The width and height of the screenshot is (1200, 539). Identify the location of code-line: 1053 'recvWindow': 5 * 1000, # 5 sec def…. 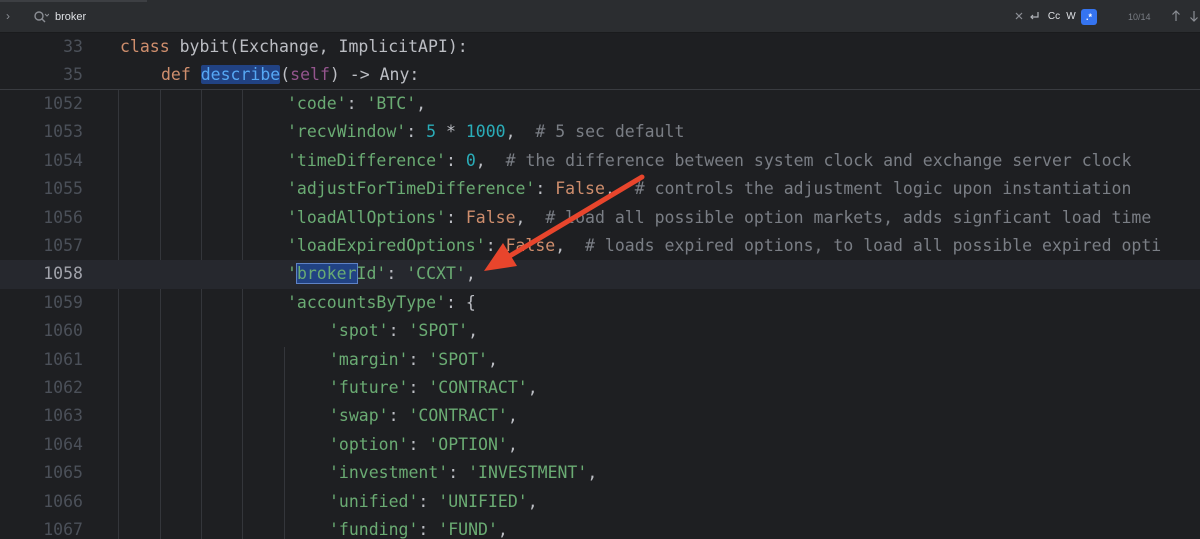
(600, 132).